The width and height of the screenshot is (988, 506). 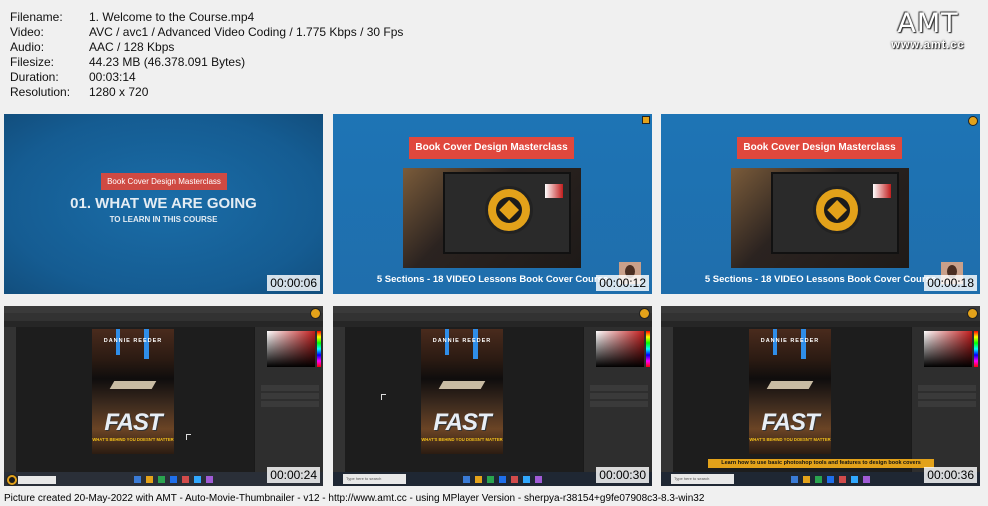 What do you see at coordinates (34, 77) in the screenshot?
I see `info-key: Duration:` at bounding box center [34, 77].